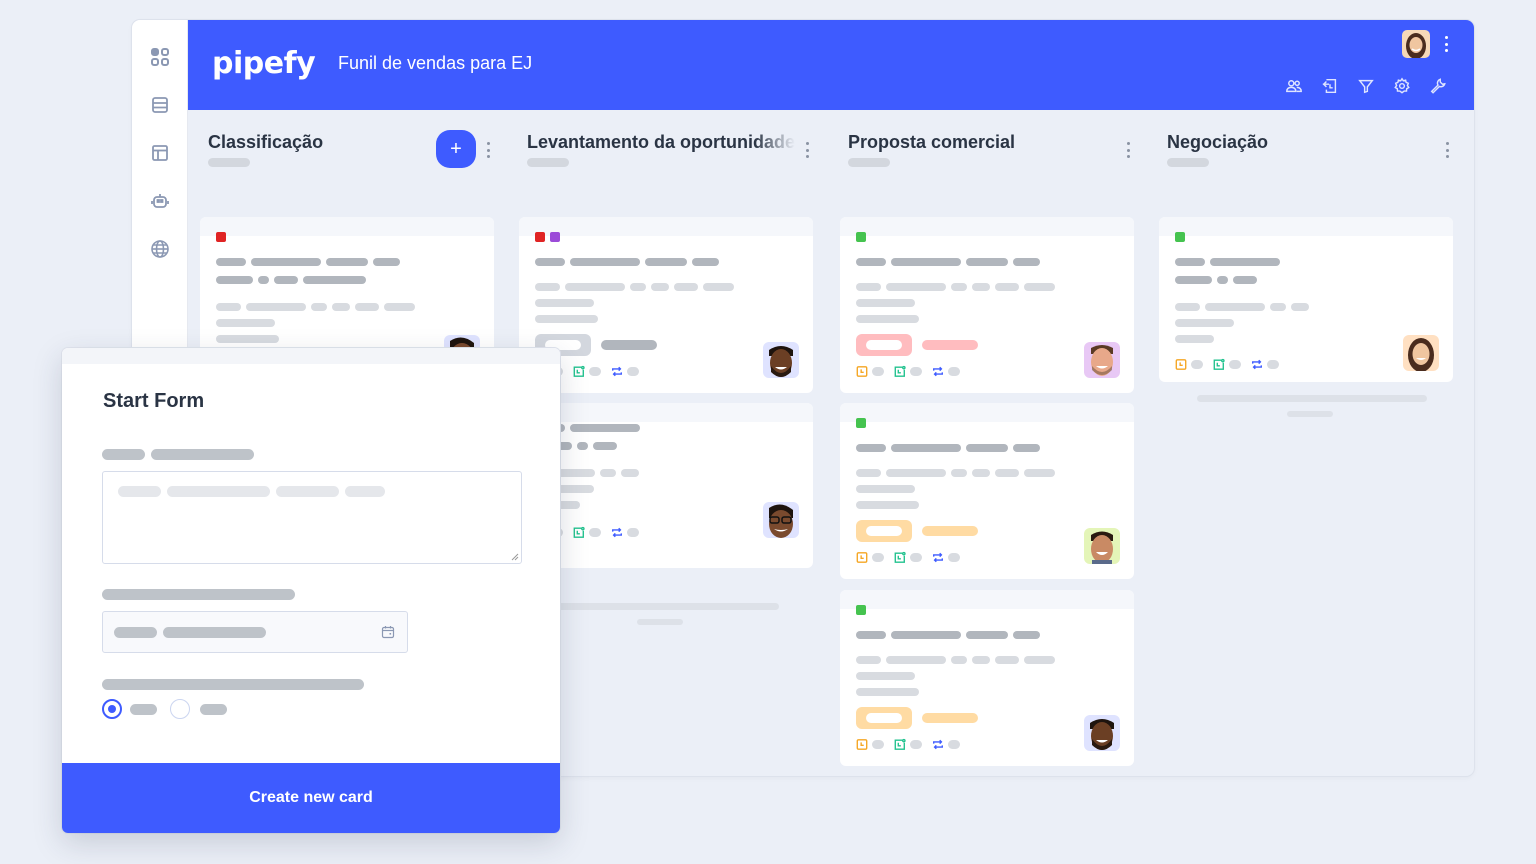  What do you see at coordinates (311, 798) in the screenshot?
I see `create-new-card-button: Create new card` at bounding box center [311, 798].